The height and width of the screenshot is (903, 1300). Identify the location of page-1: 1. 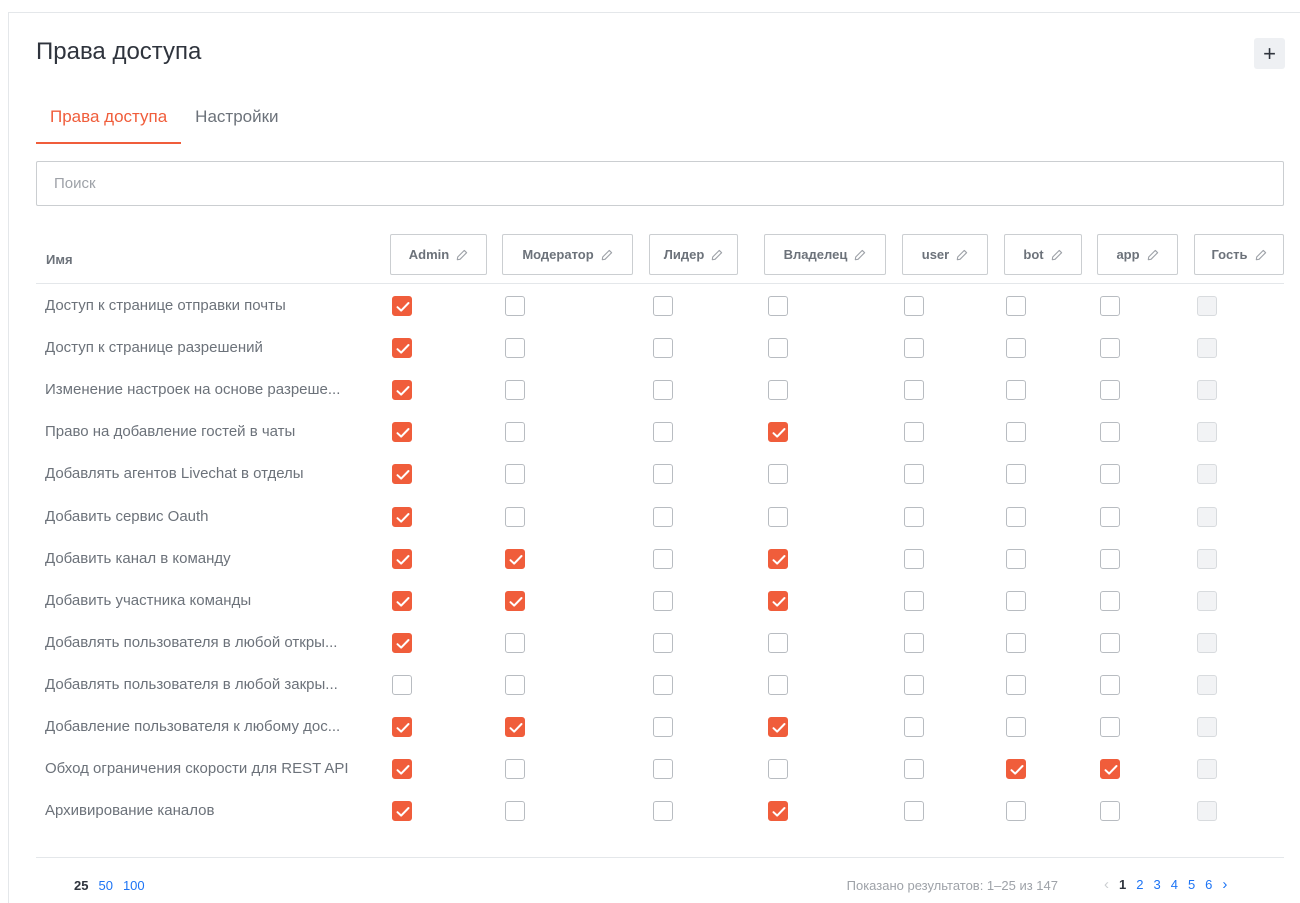
(1122, 884).